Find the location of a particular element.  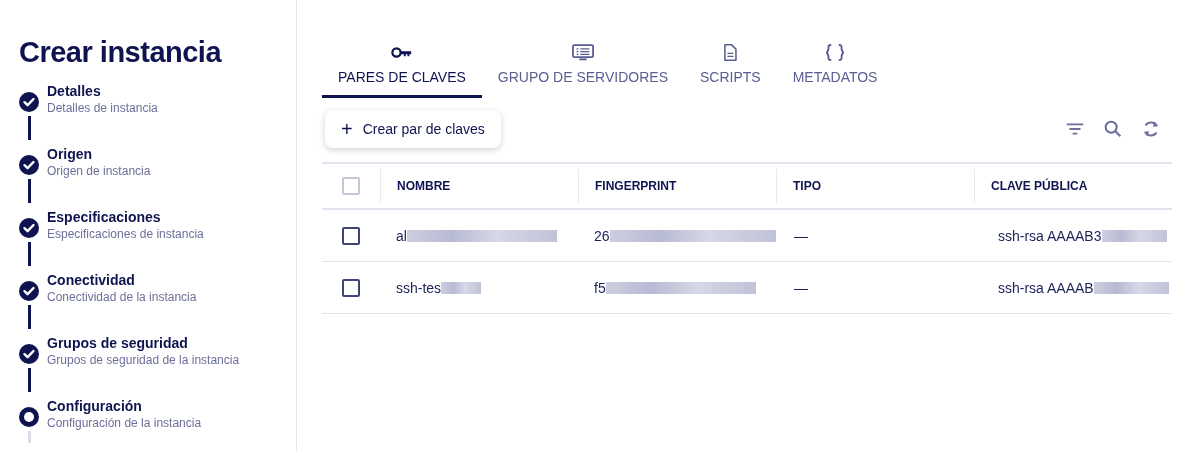

step-description: Origen de instancia is located at coordinates (99, 171).